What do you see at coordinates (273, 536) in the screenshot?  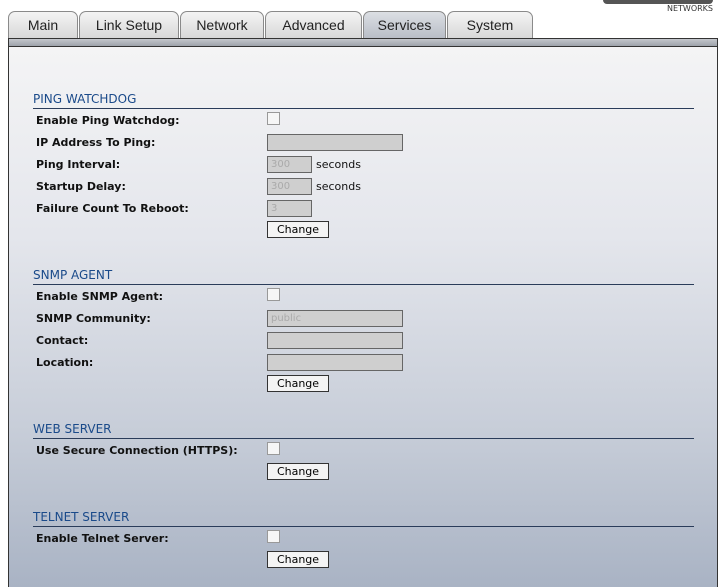 I see `enable-telnet-checkbox` at bounding box center [273, 536].